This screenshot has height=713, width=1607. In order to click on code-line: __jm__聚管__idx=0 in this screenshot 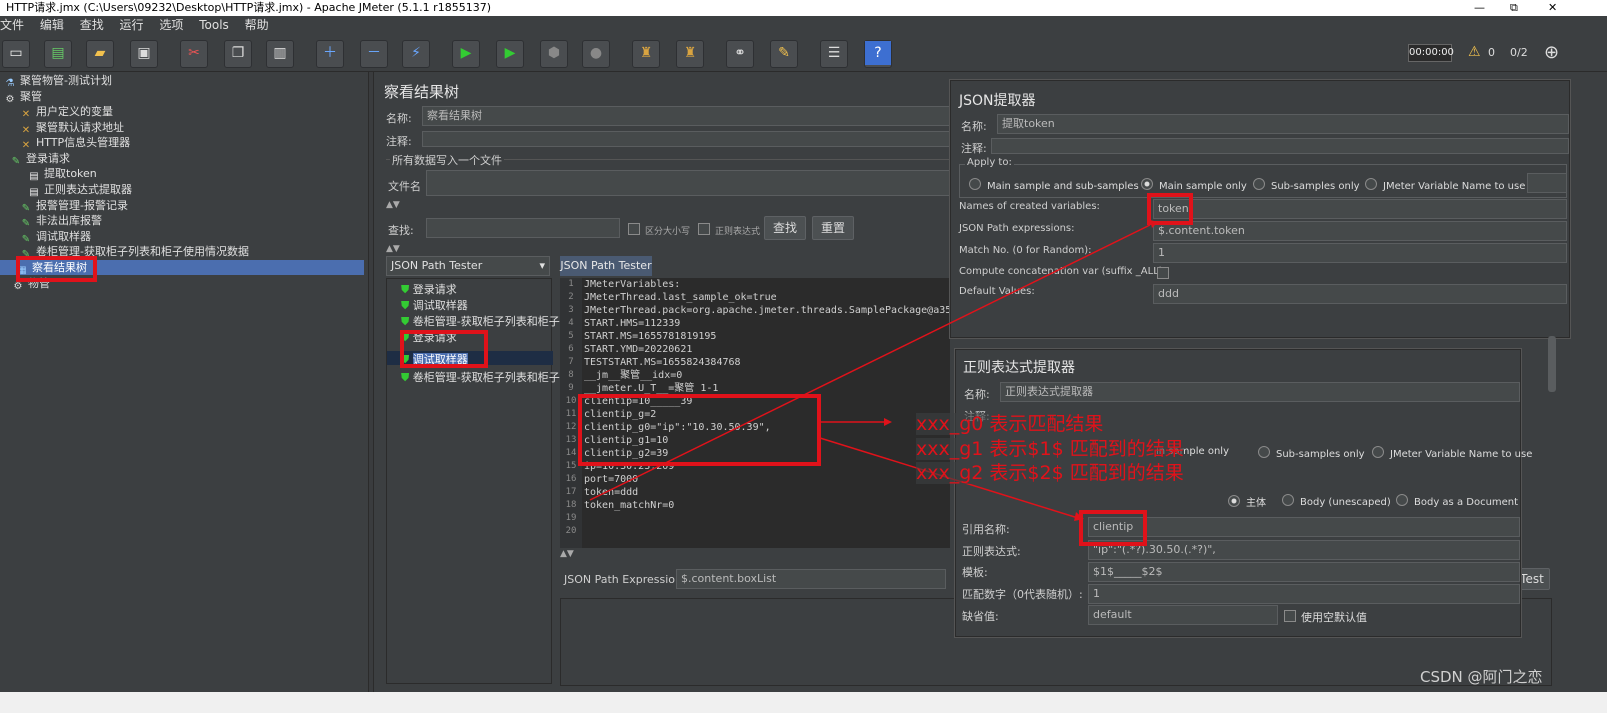, I will do `click(633, 375)`.